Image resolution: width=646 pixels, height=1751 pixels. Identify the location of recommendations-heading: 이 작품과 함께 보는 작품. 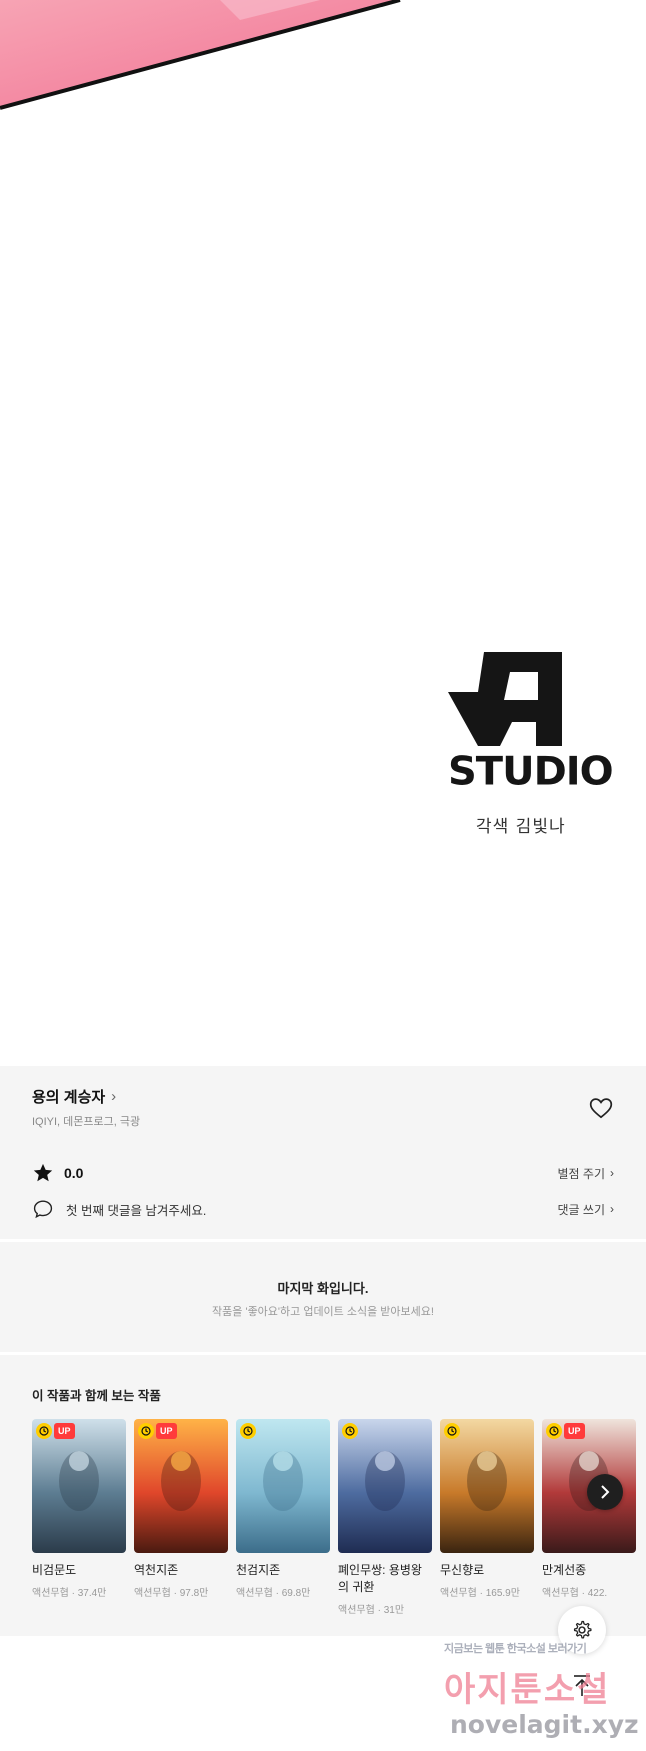
(96, 1396).